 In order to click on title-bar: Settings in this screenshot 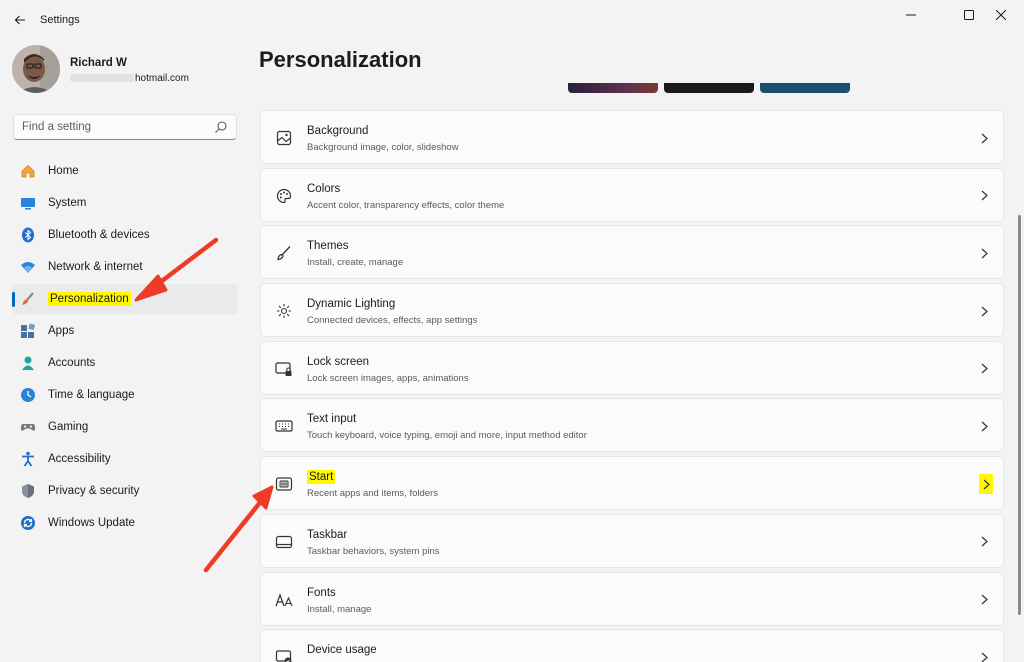, I will do `click(512, 20)`.